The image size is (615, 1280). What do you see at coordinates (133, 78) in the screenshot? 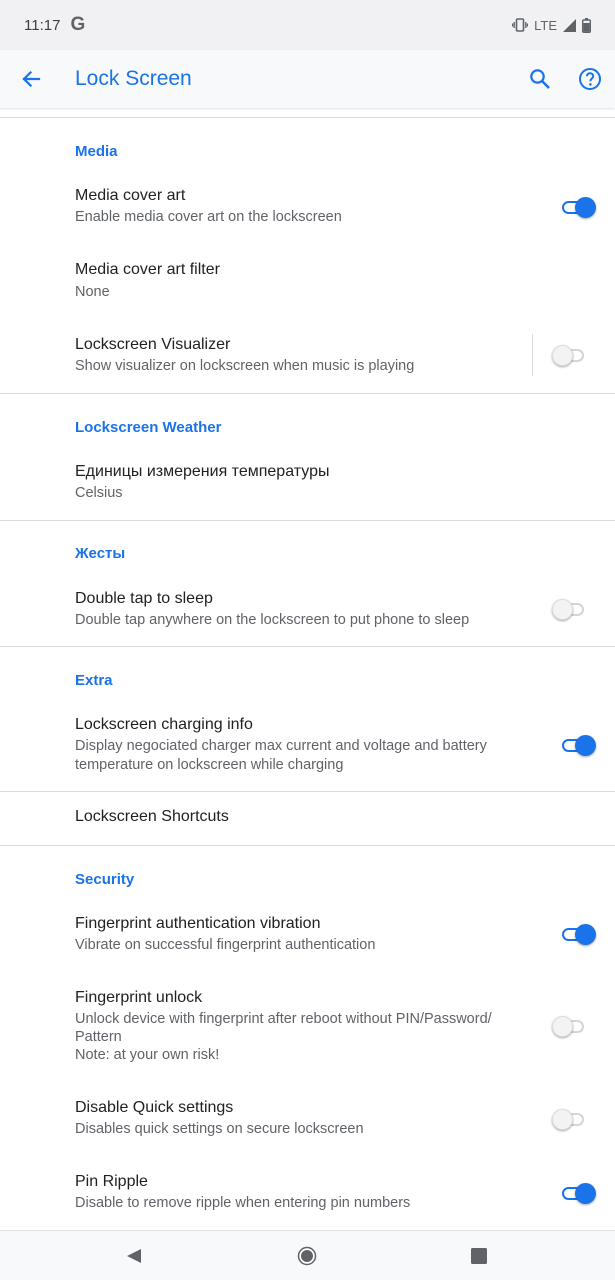
I see `page-title: Lock Screen` at bounding box center [133, 78].